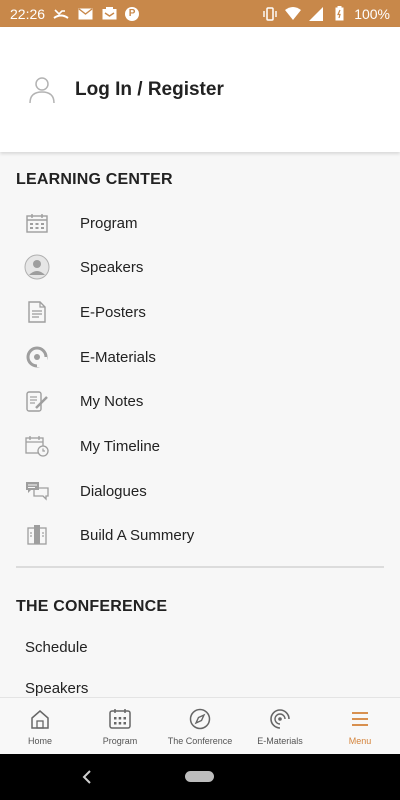 The width and height of the screenshot is (400, 800). I want to click on status-bar: 22:26 P 100%, so click(200, 13).